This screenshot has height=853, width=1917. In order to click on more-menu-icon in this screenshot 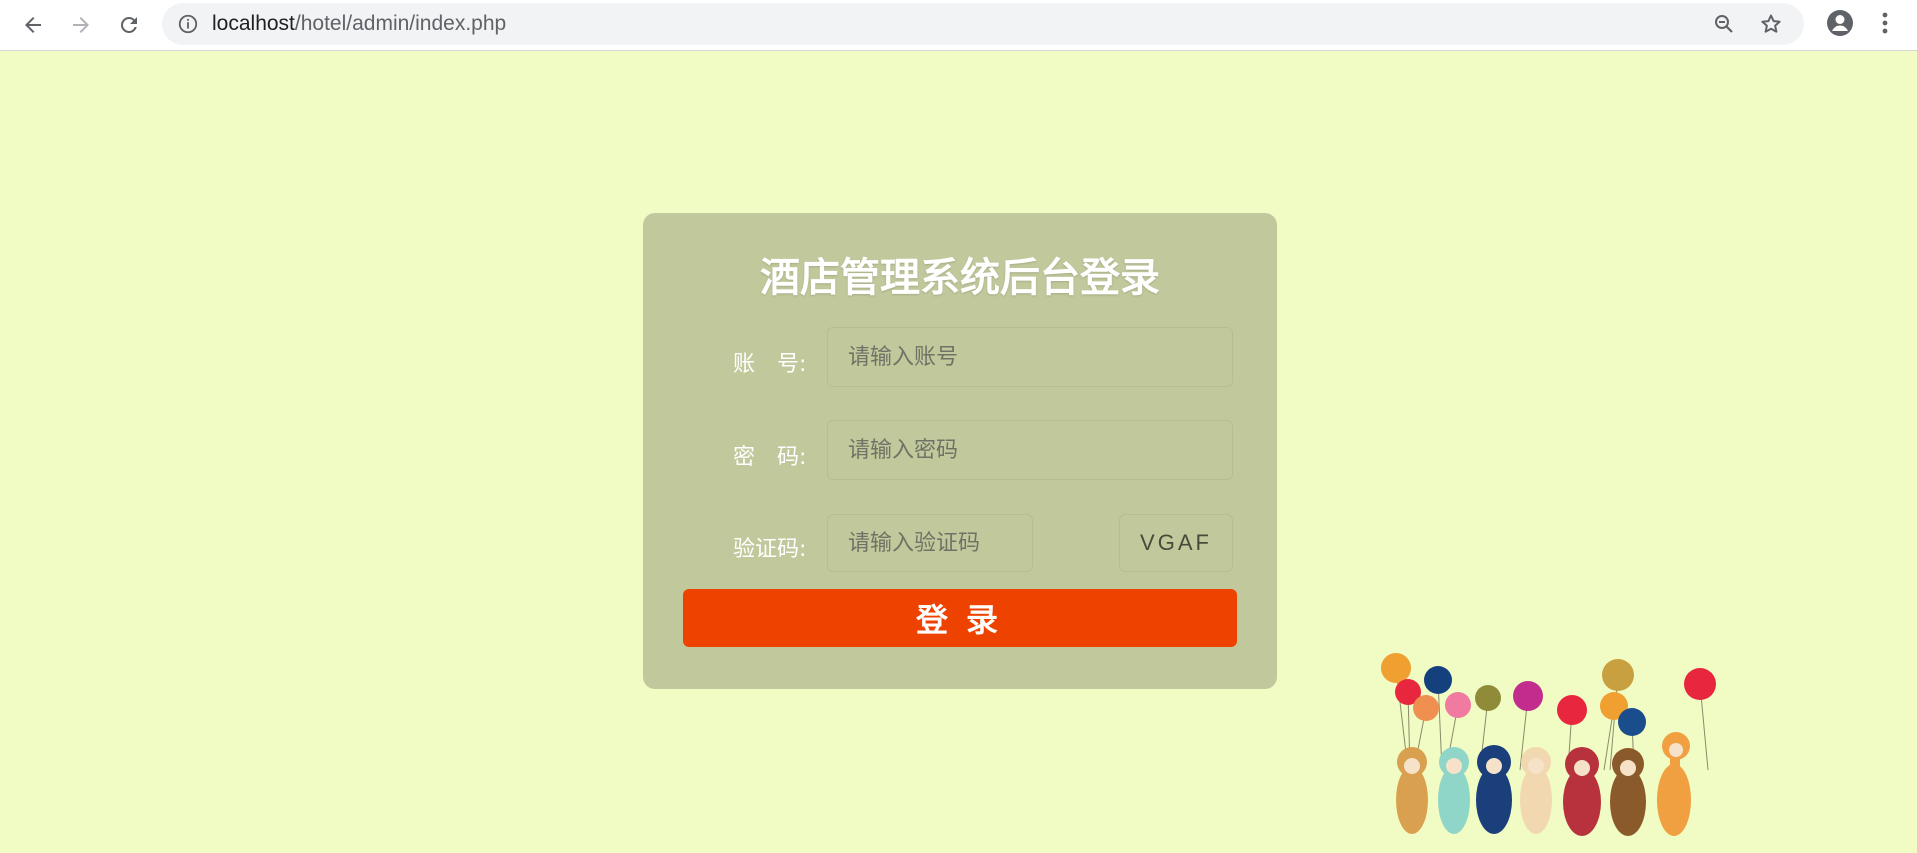, I will do `click(1885, 23)`.